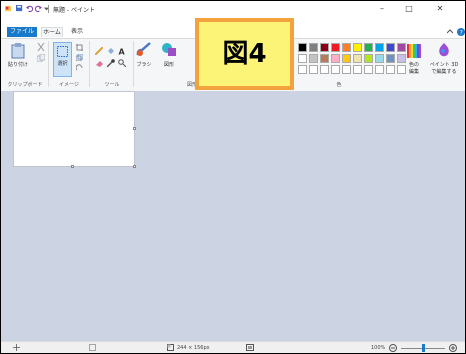 The height and width of the screenshot is (354, 466). What do you see at coordinates (440, 9) in the screenshot?
I see `close-button: ✕` at bounding box center [440, 9].